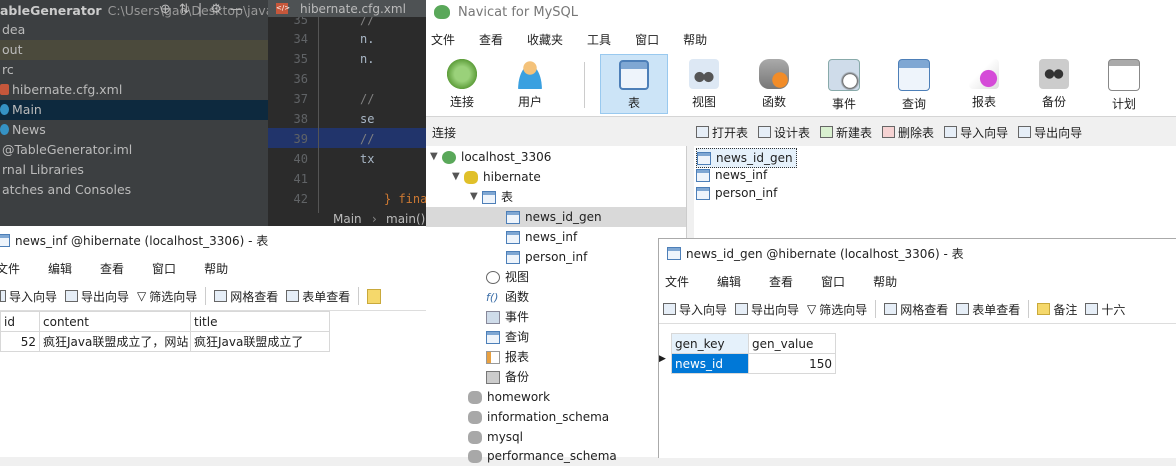  Describe the element at coordinates (908, 132) in the screenshot. I see `delete-table-button: 删除表` at that location.